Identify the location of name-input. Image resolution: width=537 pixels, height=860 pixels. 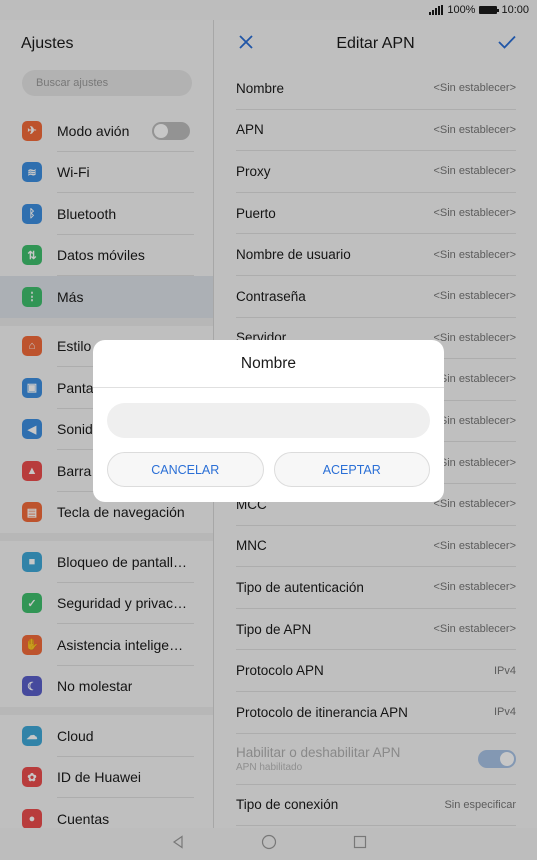
(268, 420).